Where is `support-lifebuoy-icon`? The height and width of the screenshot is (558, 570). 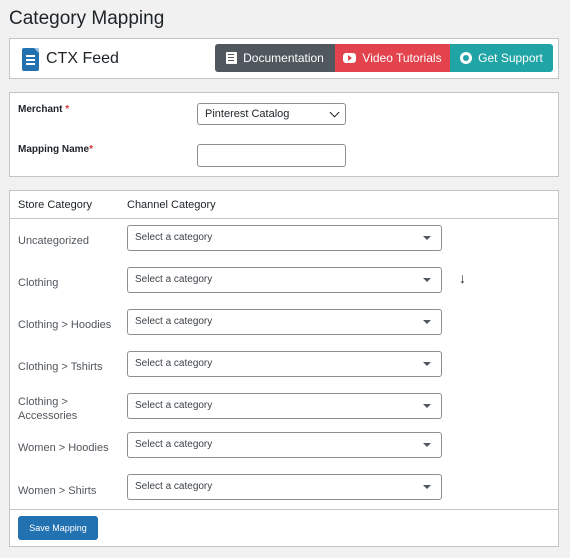
support-lifebuoy-icon is located at coordinates (466, 58).